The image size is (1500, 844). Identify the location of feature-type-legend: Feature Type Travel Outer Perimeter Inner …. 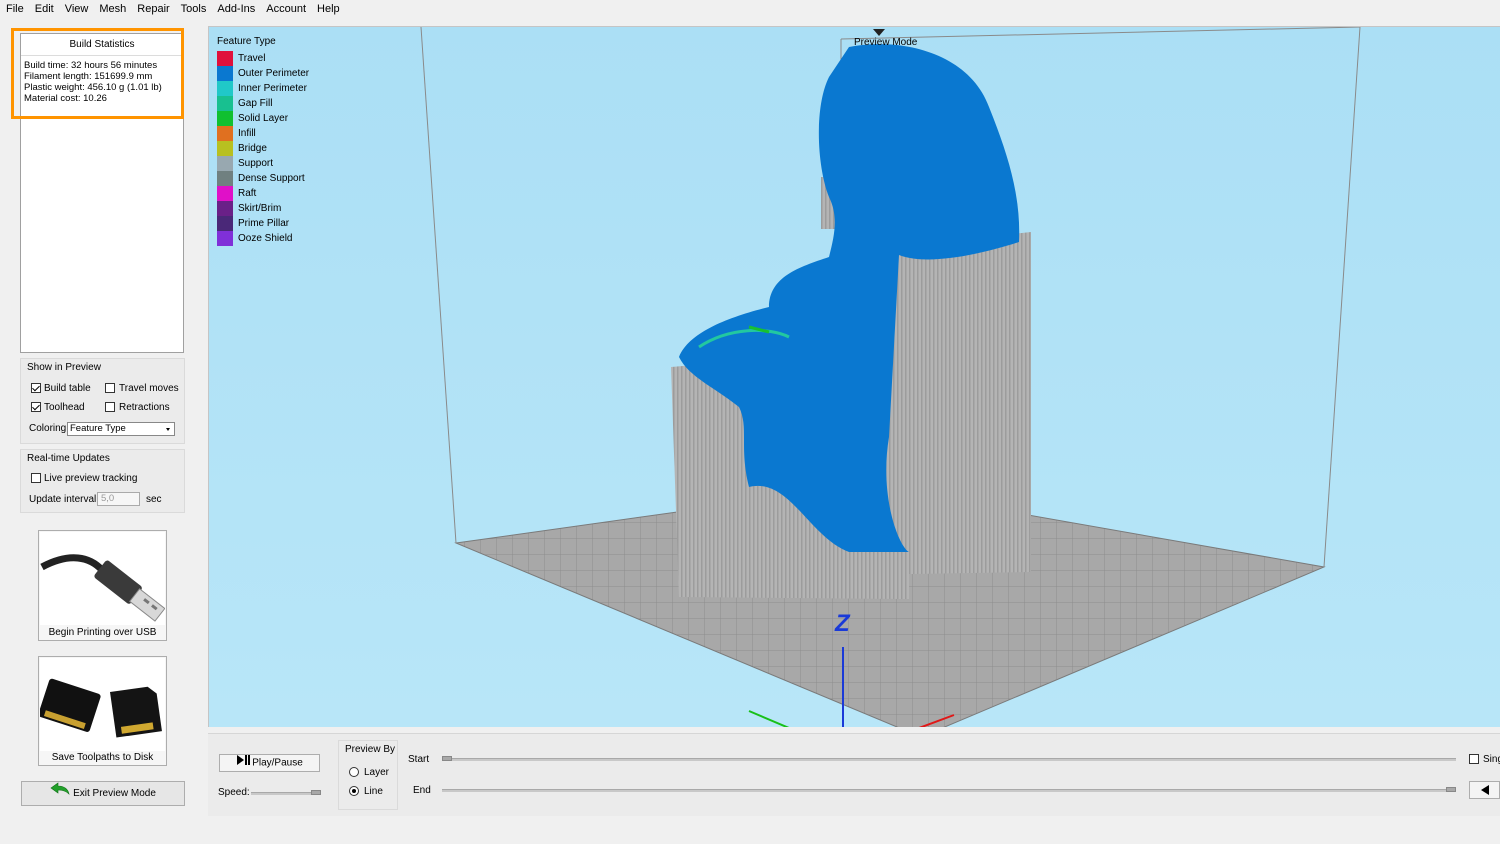
(263, 141).